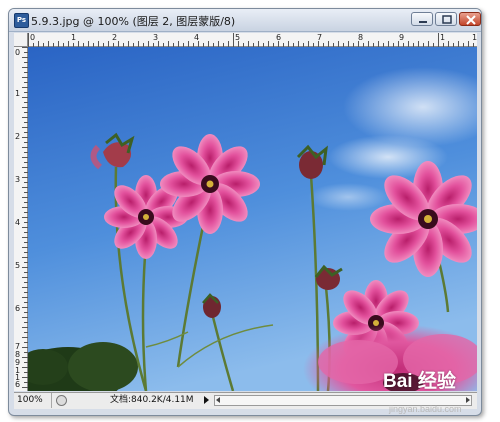 Image resolution: width=500 pixels, height=422 pixels. I want to click on document-size-info: 文档:840.2K/4.11M, so click(152, 400).